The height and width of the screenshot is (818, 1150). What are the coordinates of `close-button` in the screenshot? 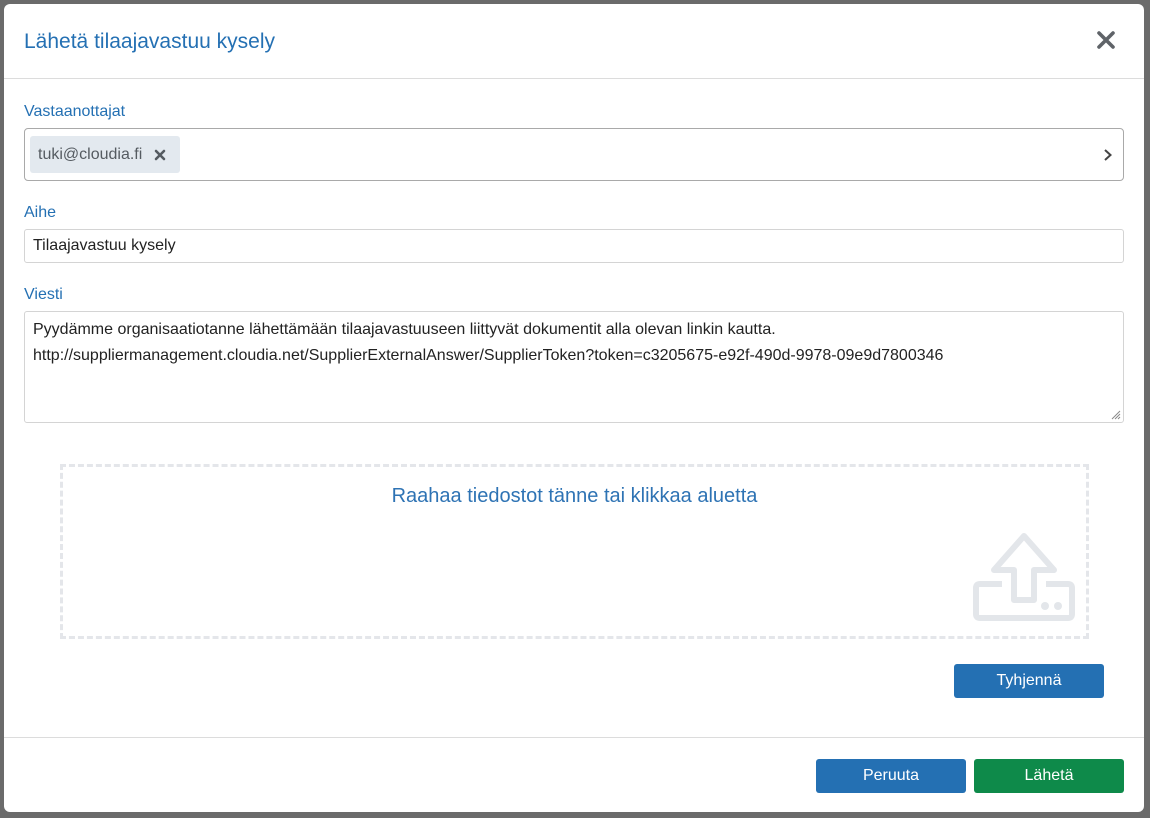 It's located at (1106, 40).